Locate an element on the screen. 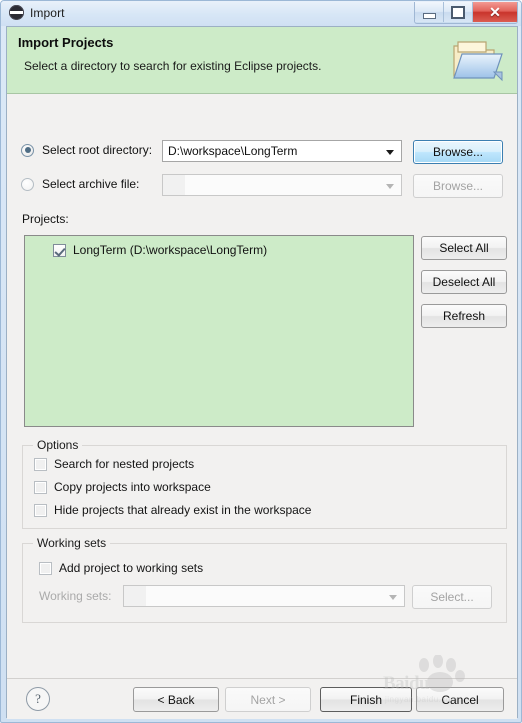 This screenshot has height=723, width=522. list-item: LongTerm (D:\workspace\LongTerm) is located at coordinates (219, 250).